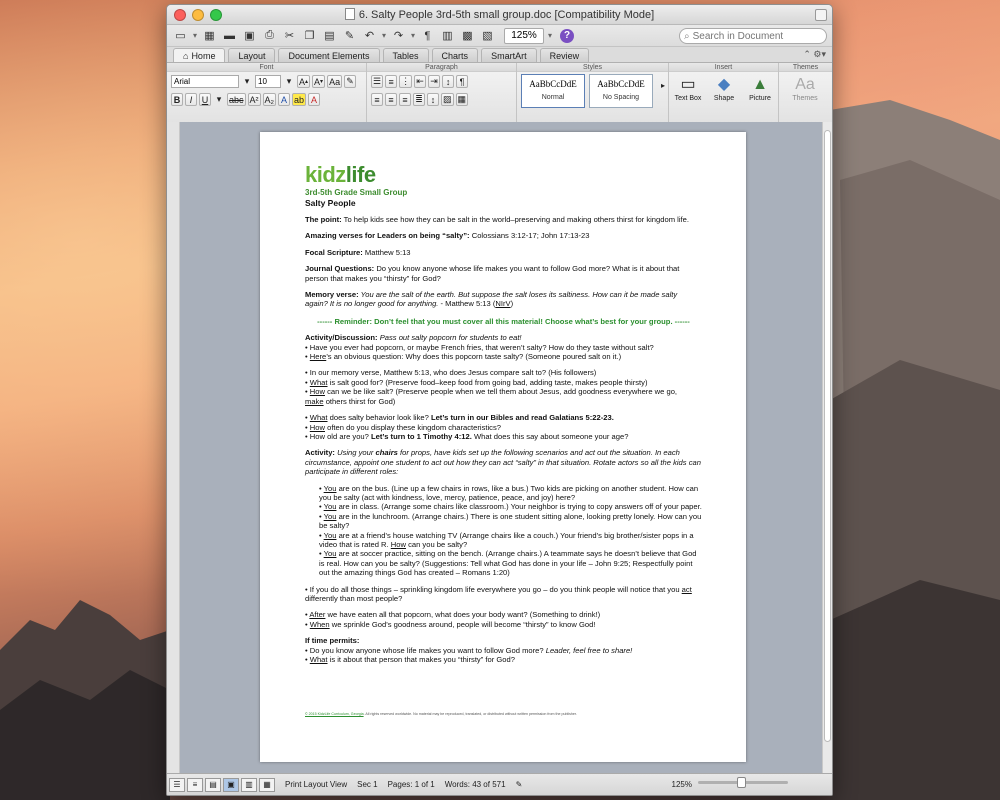 Image resolution: width=1000 pixels, height=800 pixels. Describe the element at coordinates (205, 99) in the screenshot. I see `underline-icon: U` at that location.